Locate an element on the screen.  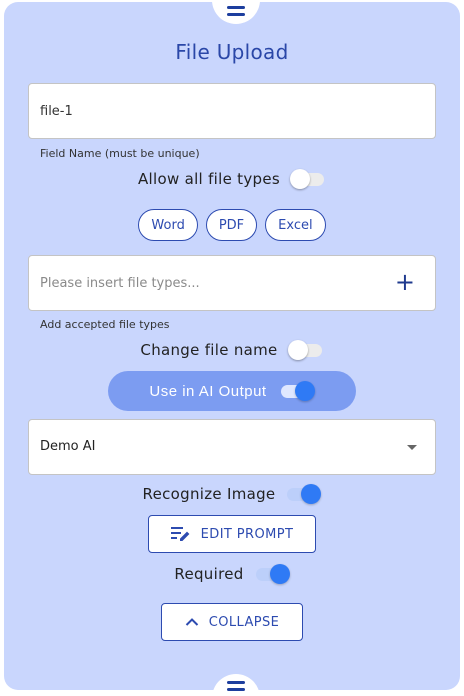
required-switch is located at coordinates (272, 574).